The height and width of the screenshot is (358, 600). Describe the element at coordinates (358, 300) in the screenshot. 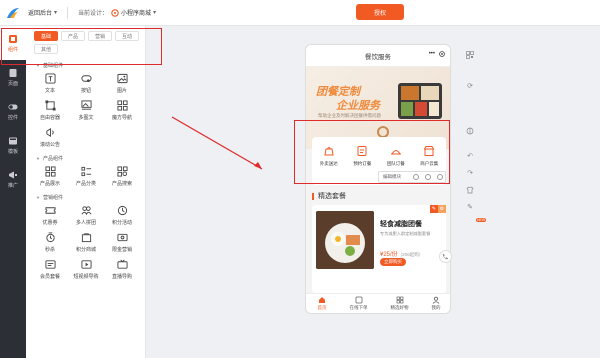

I see `order-icon` at that location.